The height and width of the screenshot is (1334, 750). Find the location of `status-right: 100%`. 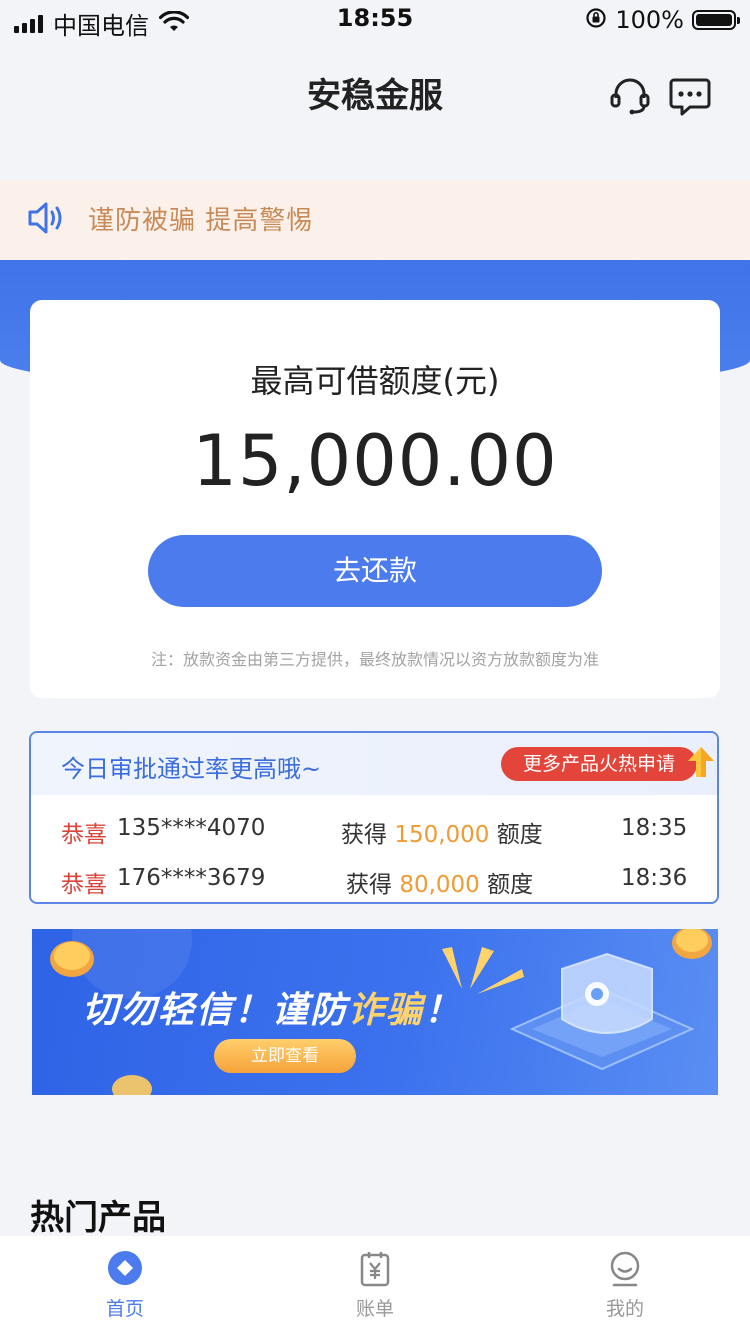

status-right: 100% is located at coordinates (662, 20).